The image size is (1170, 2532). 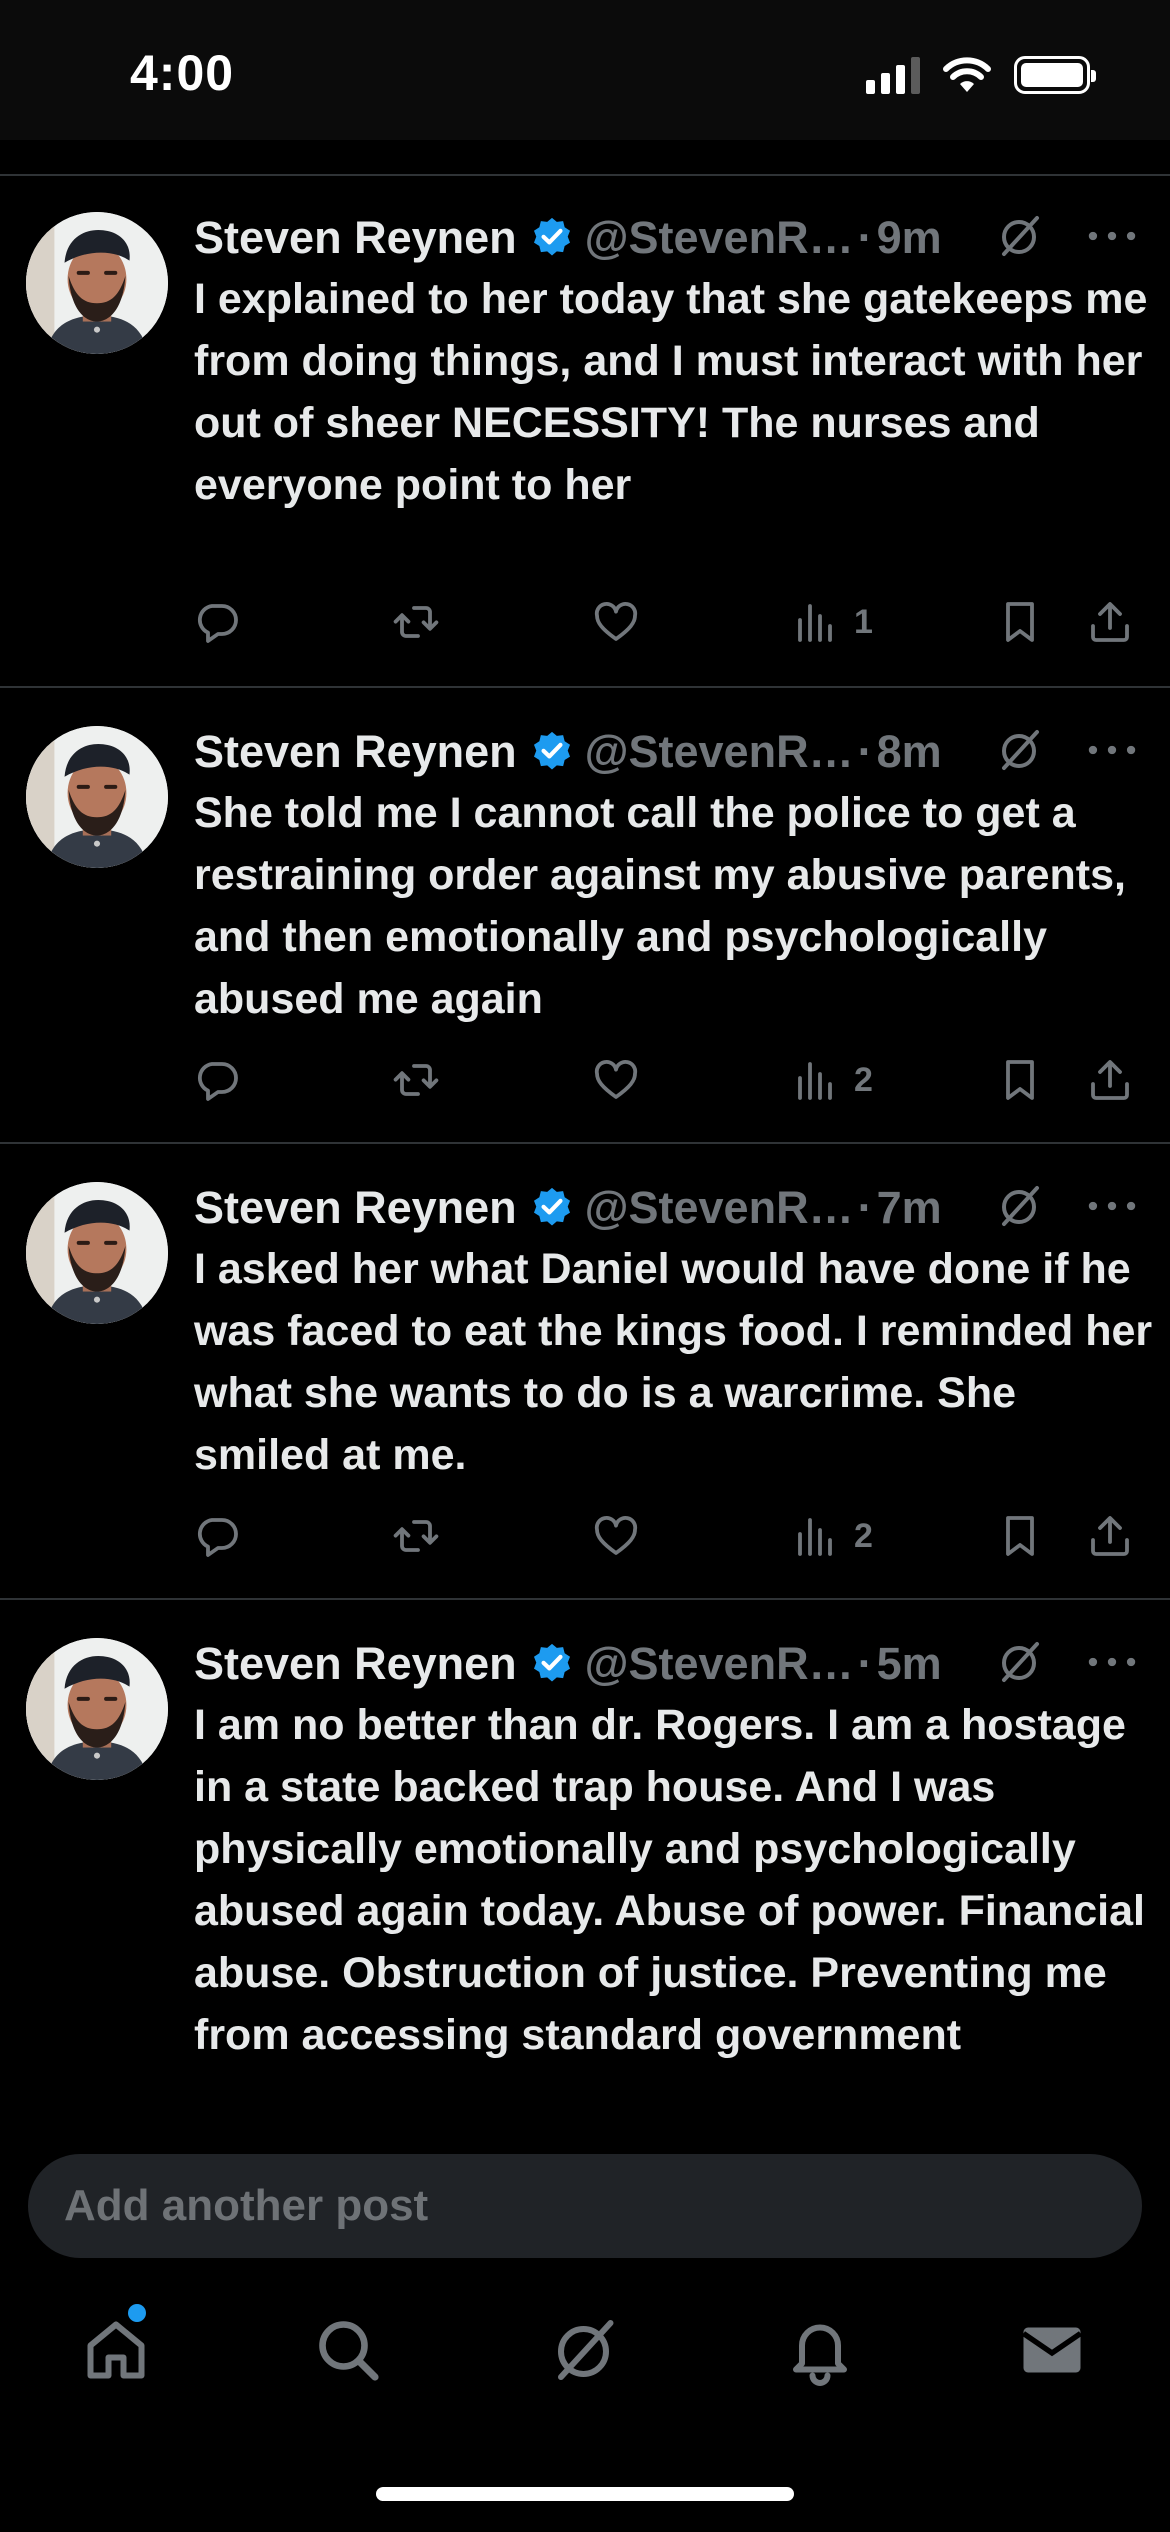 I want to click on post-time: 7m, so click(x=909, y=1208).